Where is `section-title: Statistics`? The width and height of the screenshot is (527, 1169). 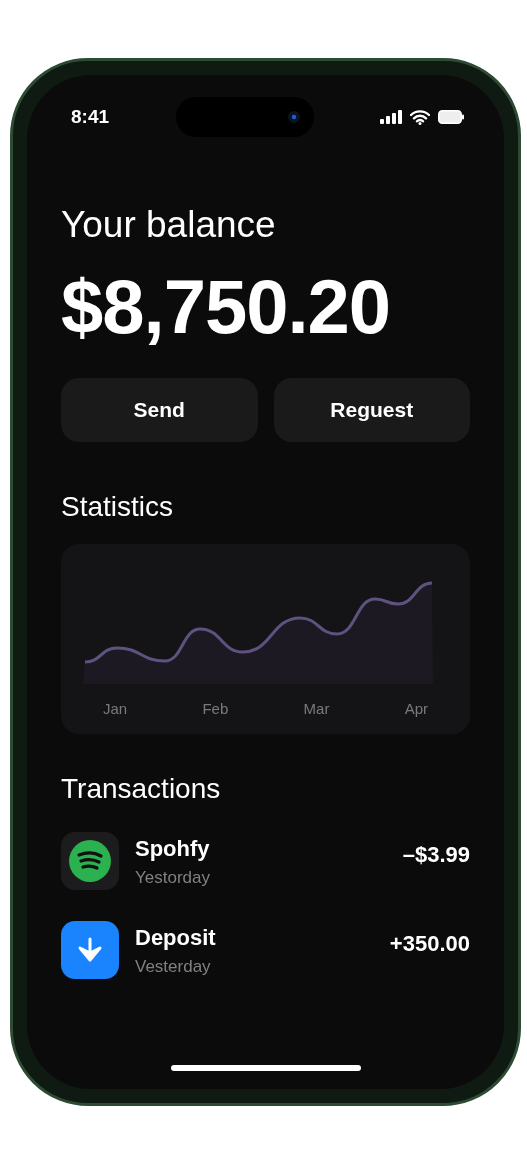
section-title: Statistics is located at coordinates (118, 507).